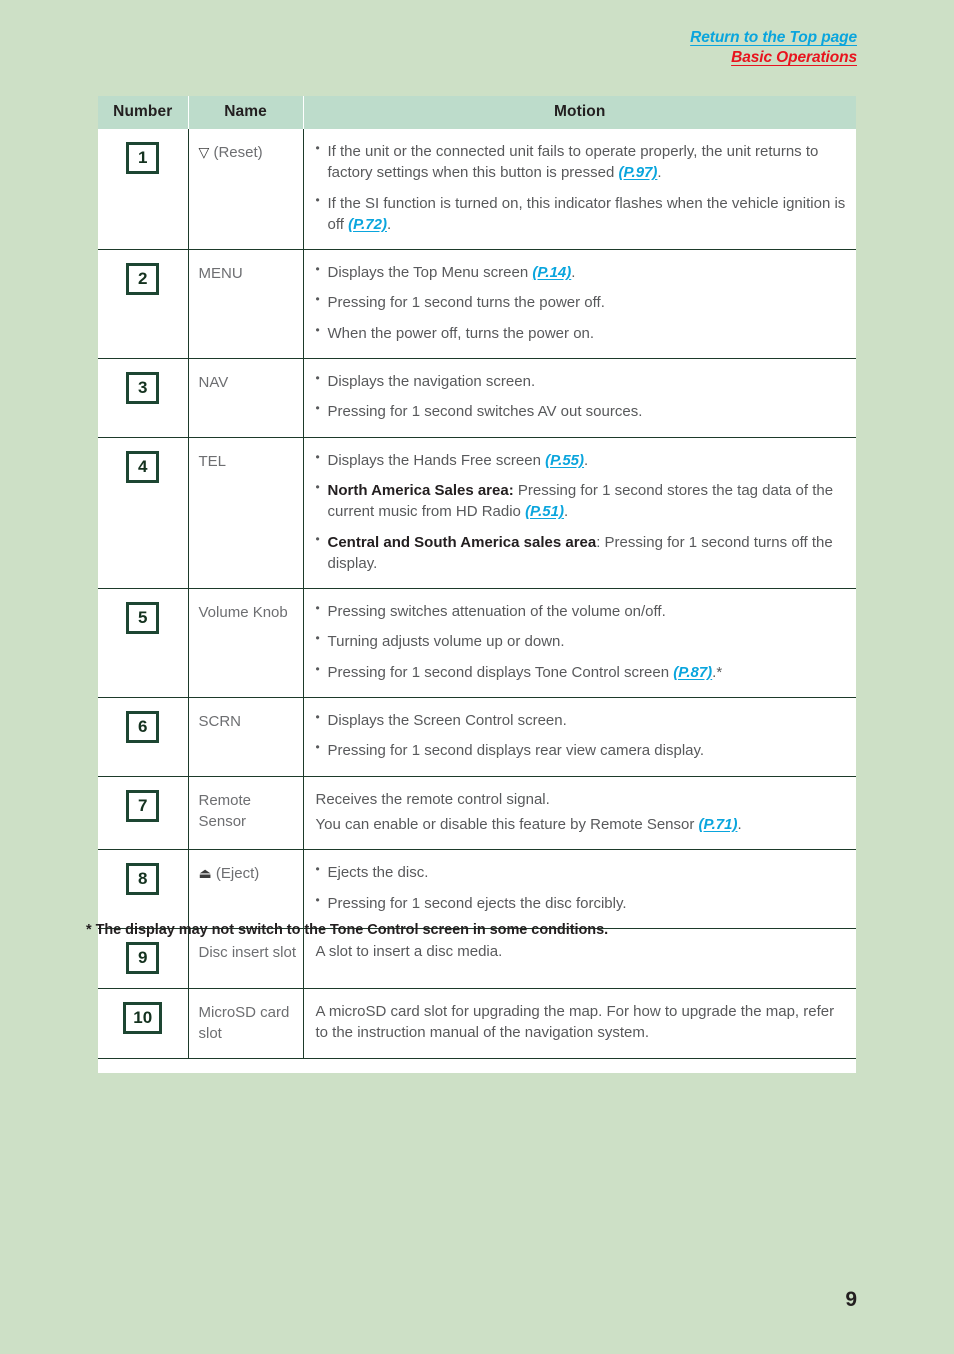 The image size is (954, 1354). I want to click on motion-text: Displays the navigation screen., so click(431, 382).